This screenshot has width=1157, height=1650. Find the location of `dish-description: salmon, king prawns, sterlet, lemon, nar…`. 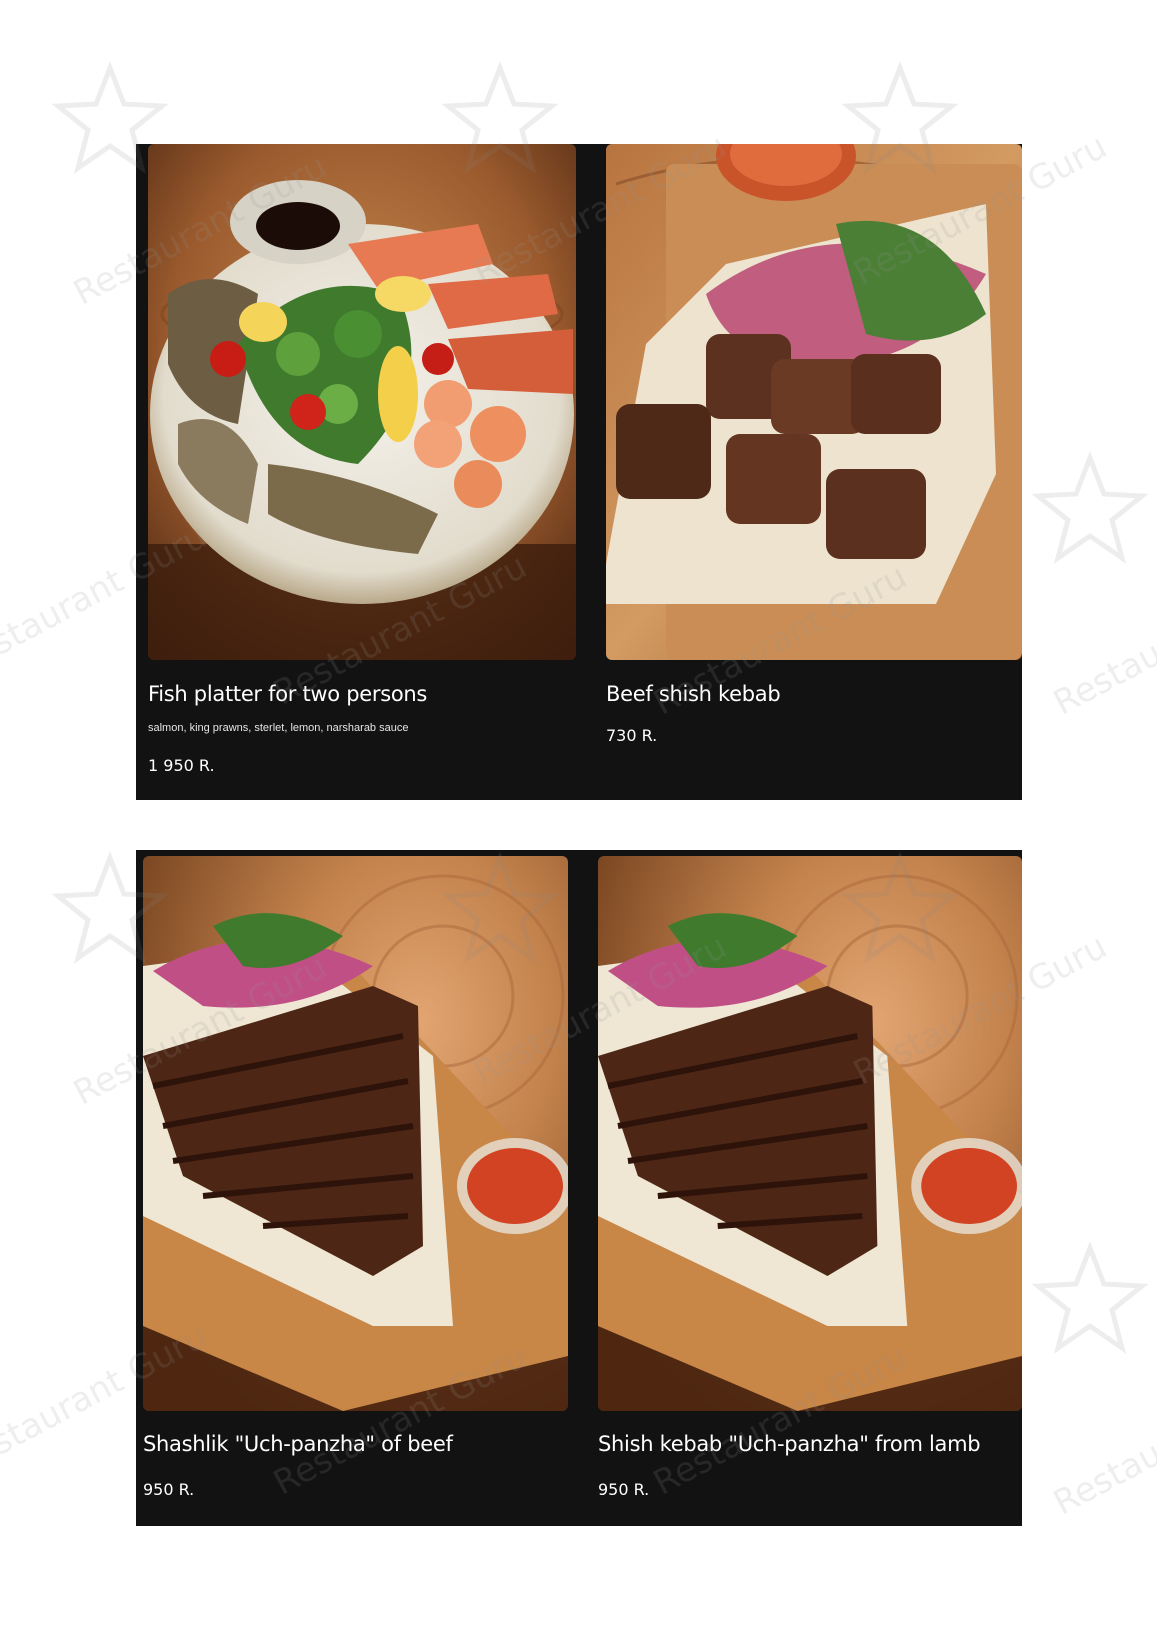

dish-description: salmon, king prawns, sterlet, lemon, nar… is located at coordinates (278, 728).